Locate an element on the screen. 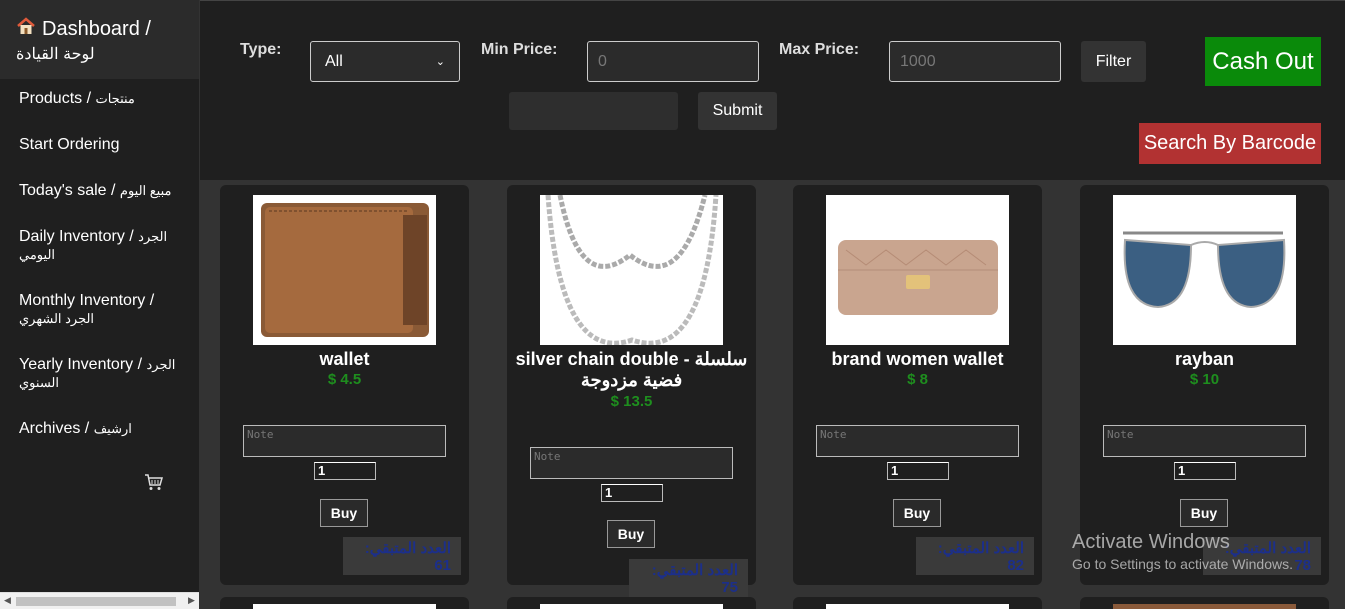  product-image-rayban is located at coordinates (1204, 270).